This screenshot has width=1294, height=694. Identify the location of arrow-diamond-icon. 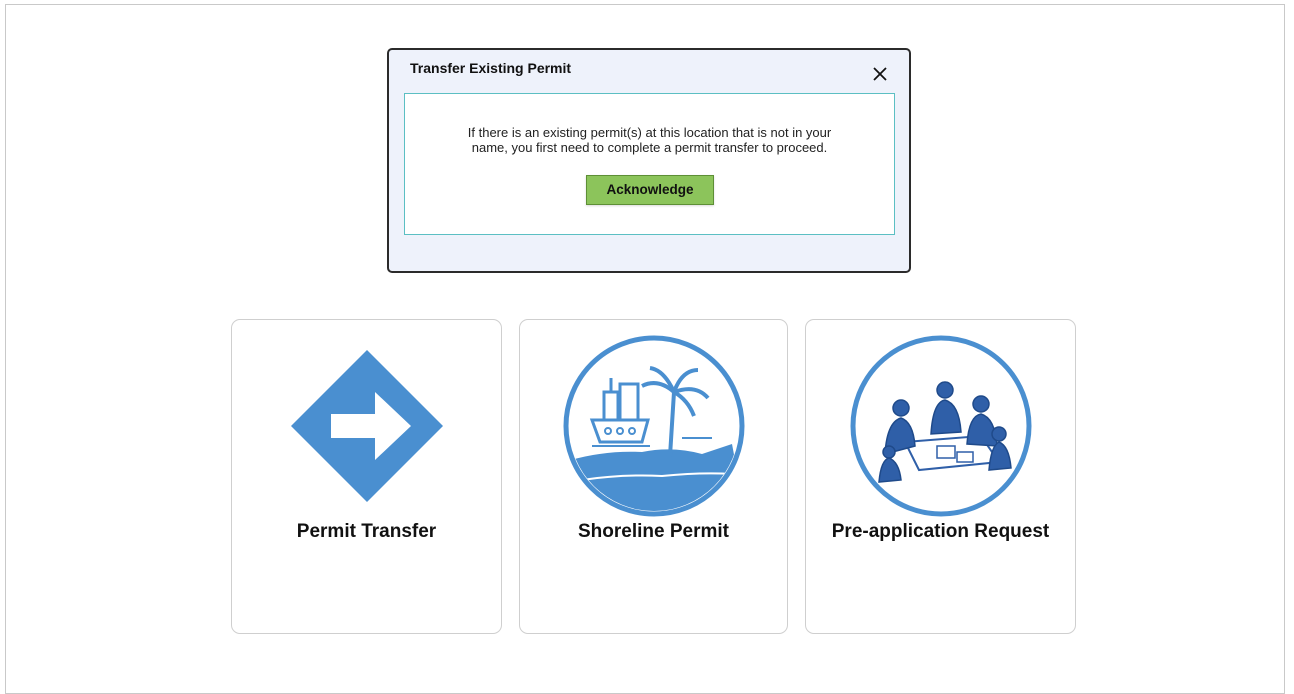
(367, 426).